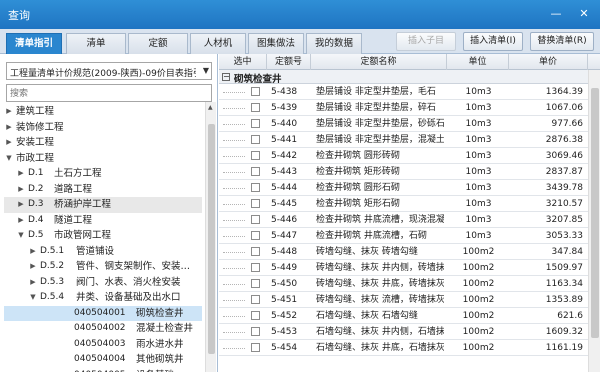  I want to click on tab-labor-material: 人材机, so click(218, 43).